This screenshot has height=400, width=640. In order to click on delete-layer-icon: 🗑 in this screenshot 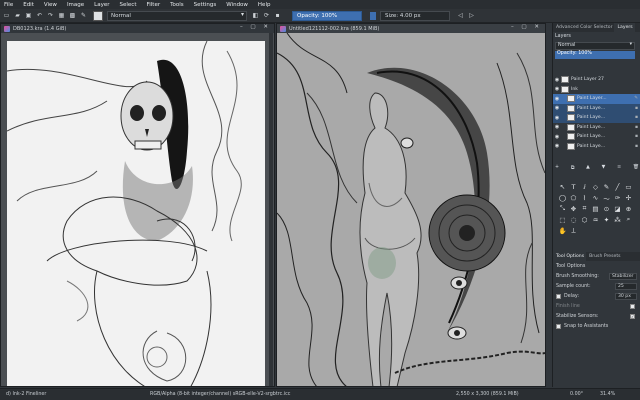, I will do `click(636, 167)`.